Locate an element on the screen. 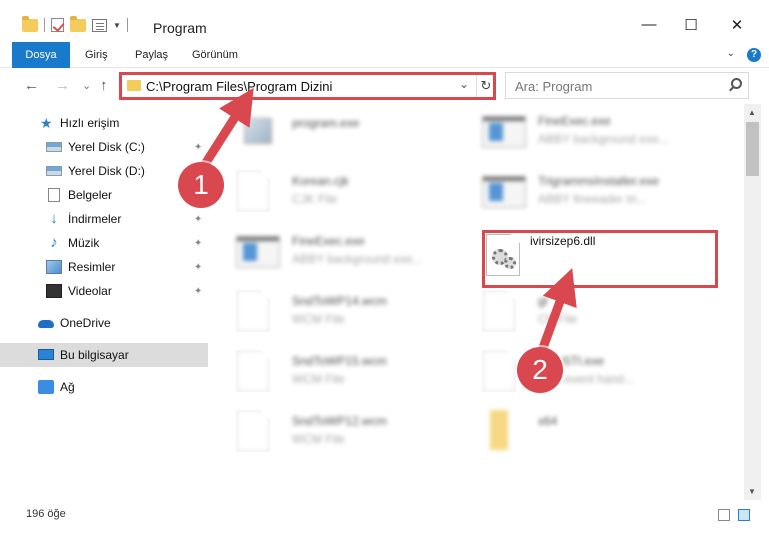 The height and width of the screenshot is (535, 769). item-count: 196 öğe is located at coordinates (46, 514).